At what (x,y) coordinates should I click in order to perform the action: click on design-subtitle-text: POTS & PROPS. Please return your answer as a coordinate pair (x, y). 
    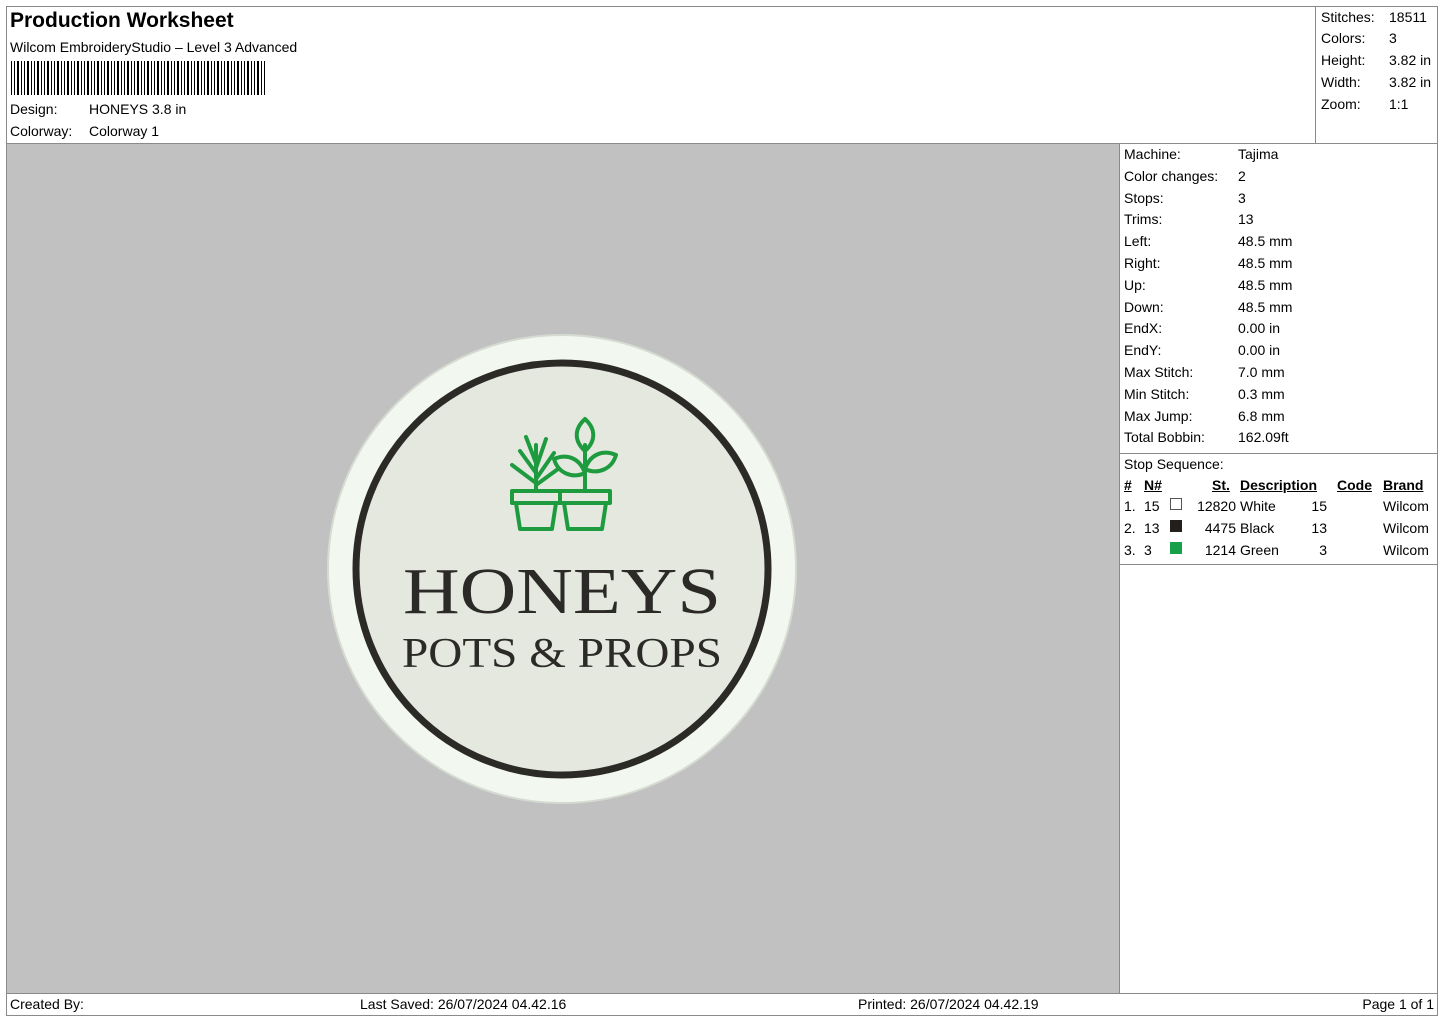
    Looking at the image, I should click on (562, 654).